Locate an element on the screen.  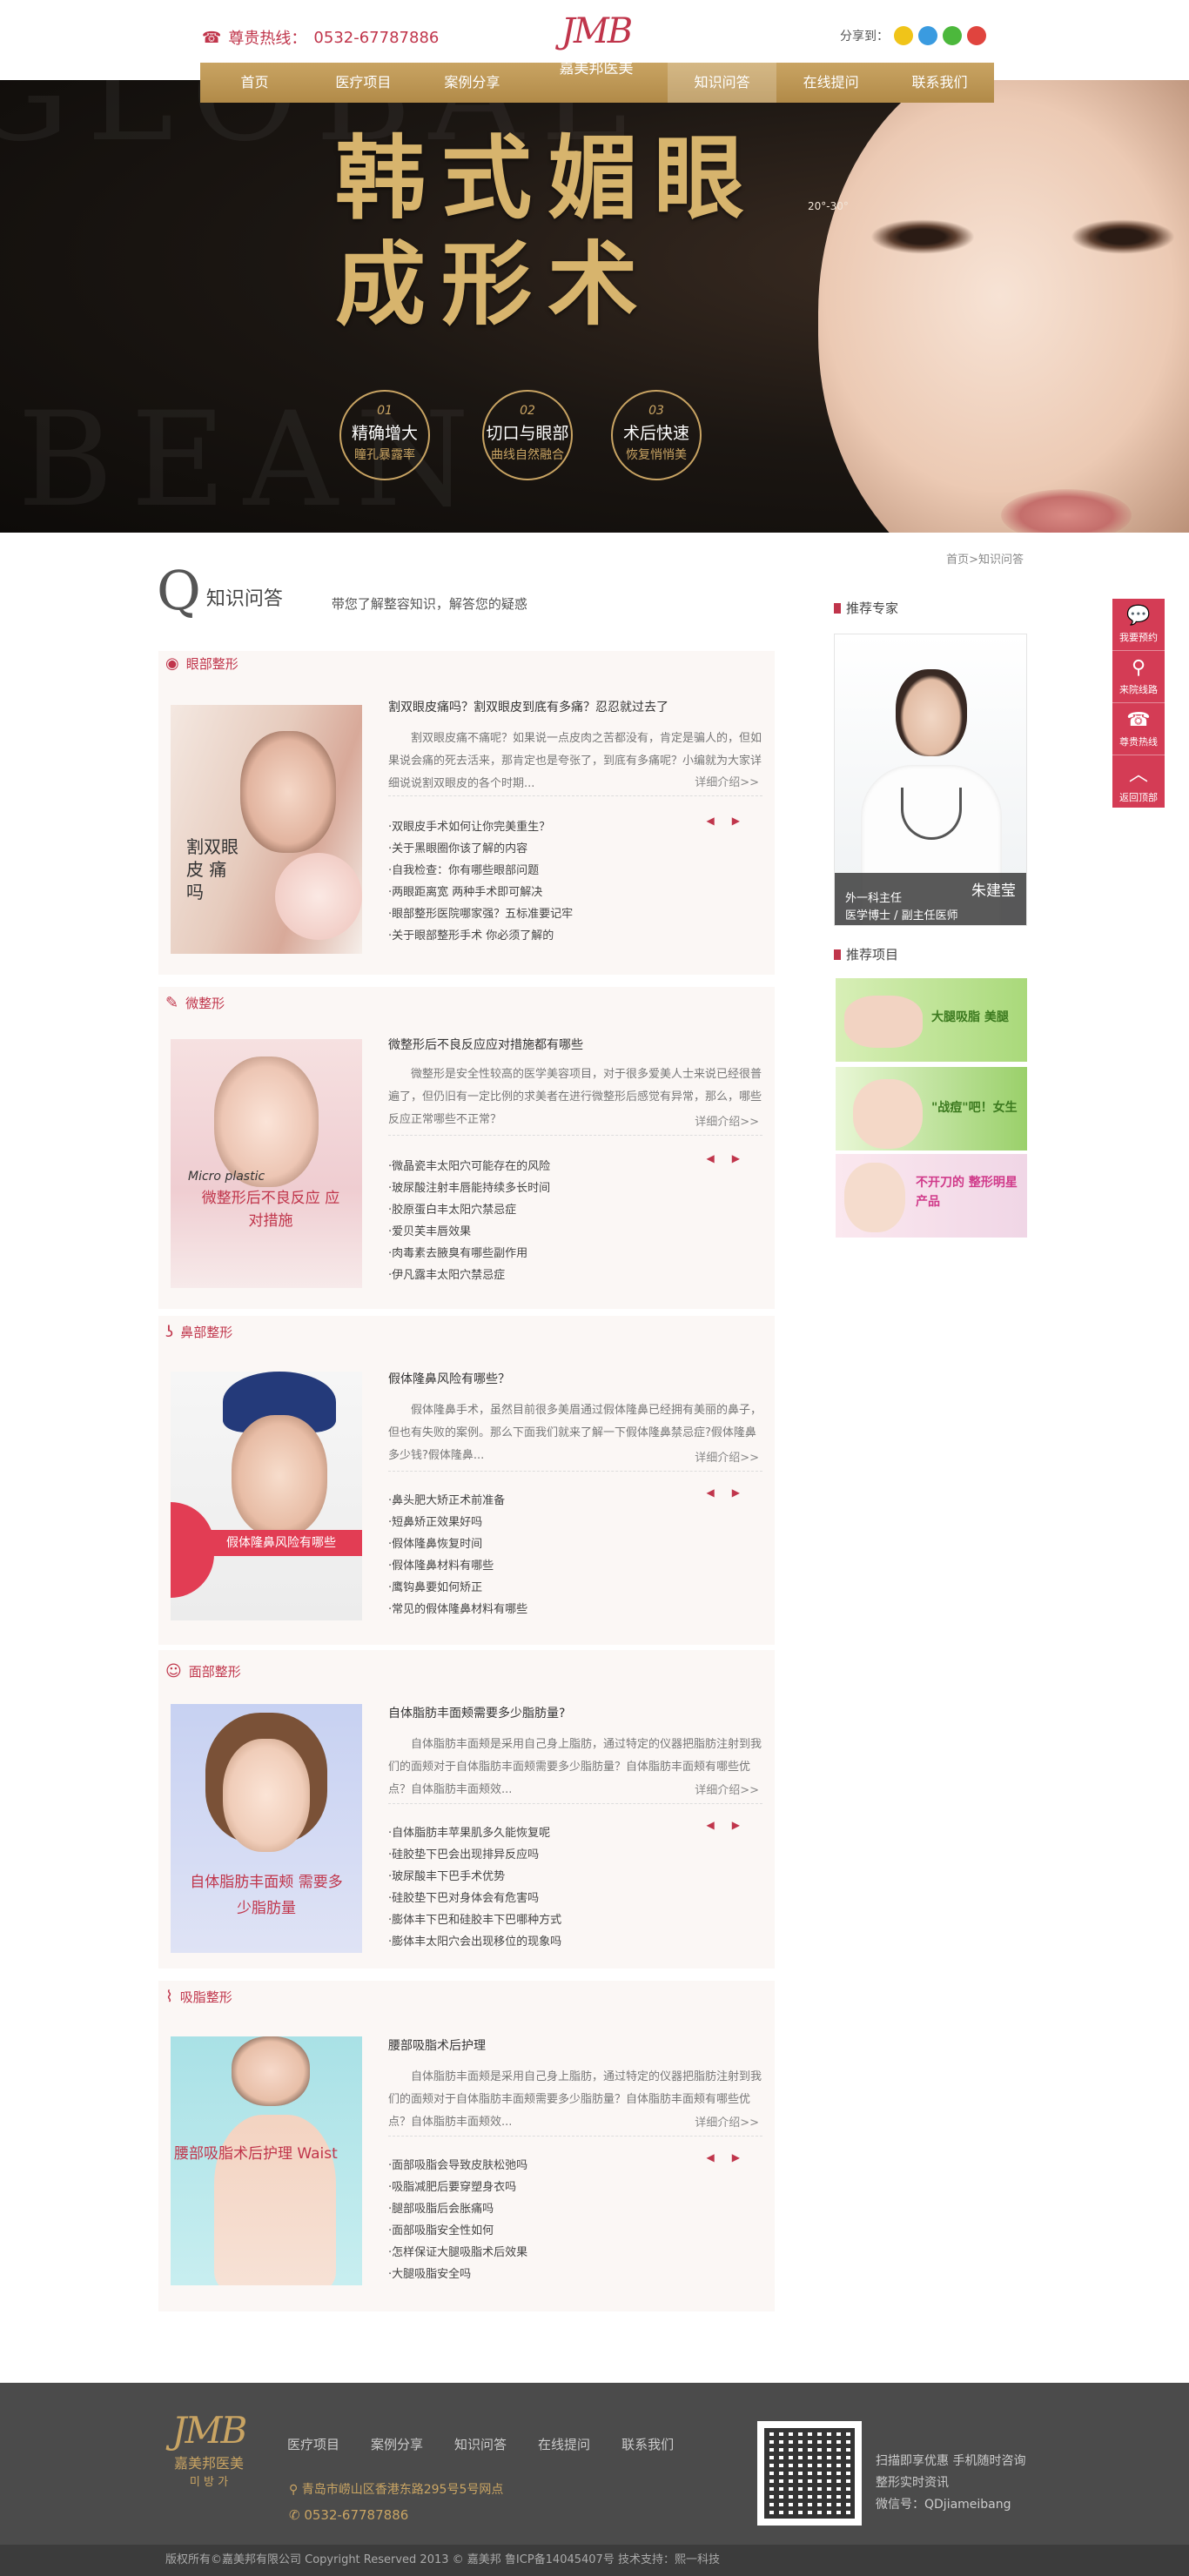
list-item: ·硅胶垫下巴会出现排异反应吗 is located at coordinates (571, 1855).